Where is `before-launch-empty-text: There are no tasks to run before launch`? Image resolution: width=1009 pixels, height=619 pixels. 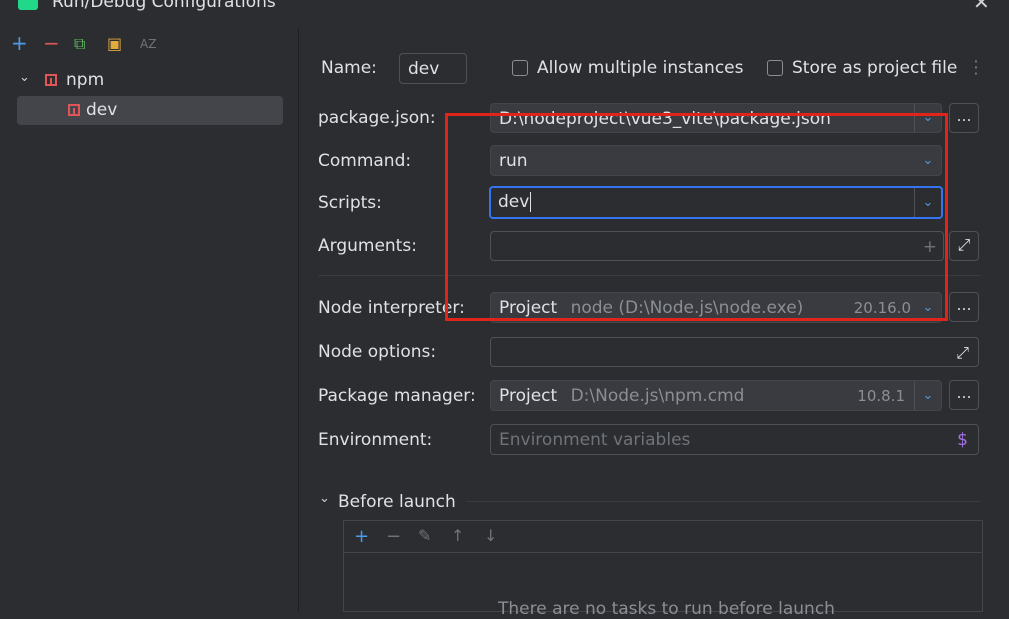
before-launch-empty-text: There are no tasks to run before launch is located at coordinates (666, 609).